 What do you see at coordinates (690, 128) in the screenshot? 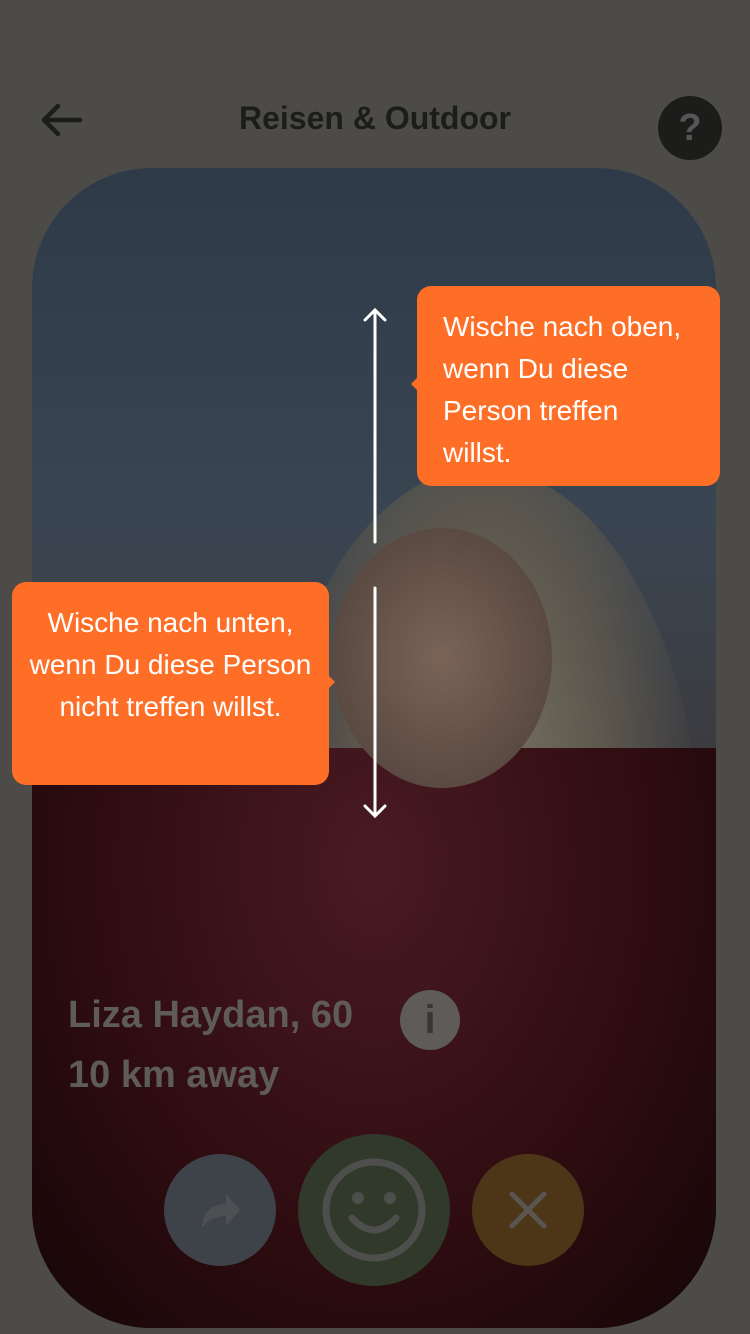
I see `help-button: ?` at bounding box center [690, 128].